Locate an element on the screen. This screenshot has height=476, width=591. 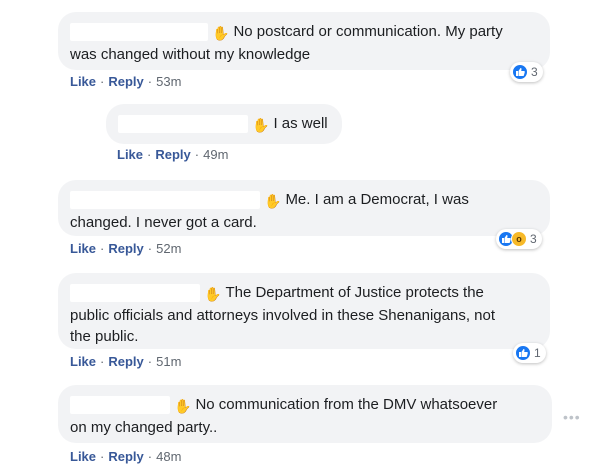
comment-text: ✋ The Department of Justice protects the is located at coordinates (304, 293).